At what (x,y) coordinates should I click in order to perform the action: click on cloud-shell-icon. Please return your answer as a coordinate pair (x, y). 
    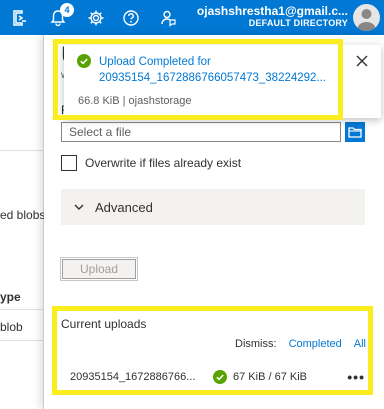
    Looking at the image, I should click on (20, 18).